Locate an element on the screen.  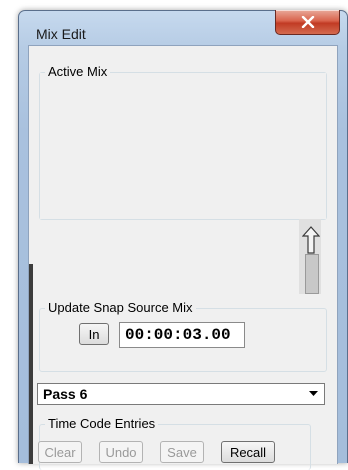
active-mix-label: Active Mix is located at coordinates (78, 71).